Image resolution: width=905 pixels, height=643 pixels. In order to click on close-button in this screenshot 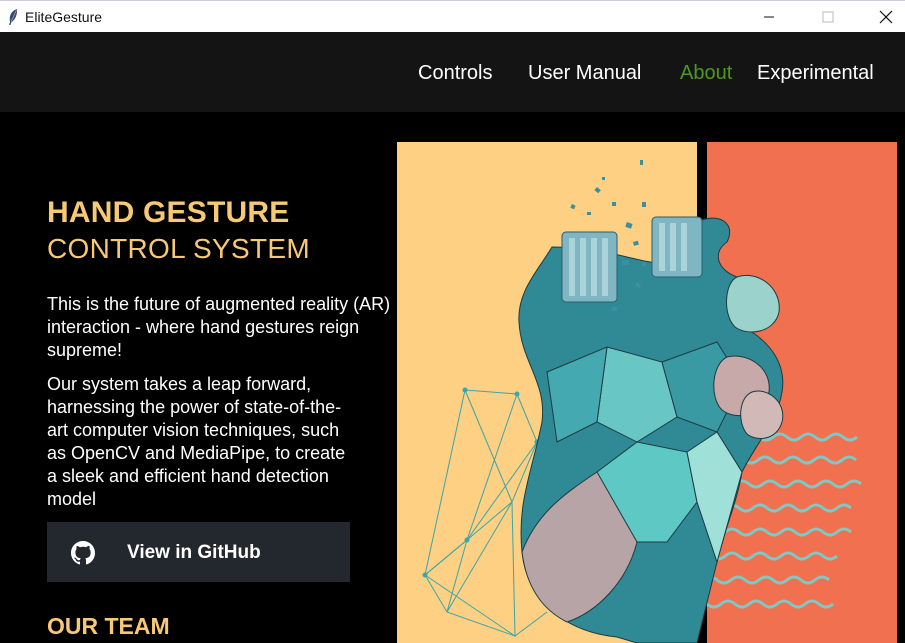, I will do `click(884, 17)`.